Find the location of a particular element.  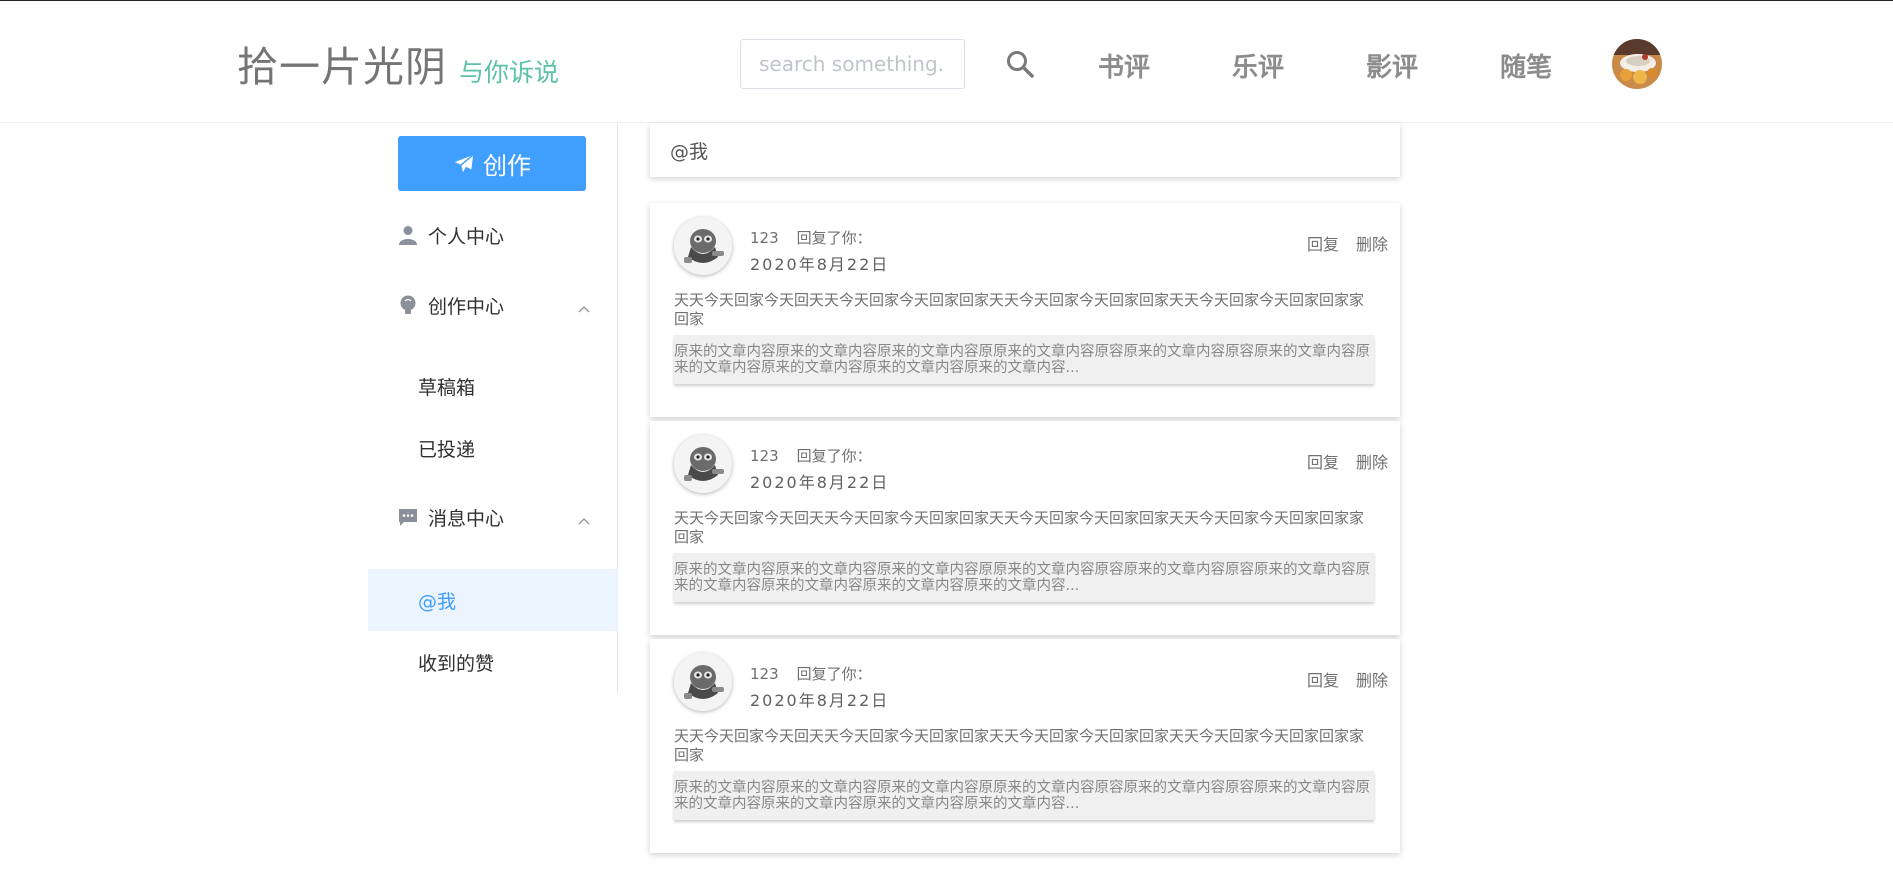

menu-creation-center-label: 创作中心 is located at coordinates (466, 306).